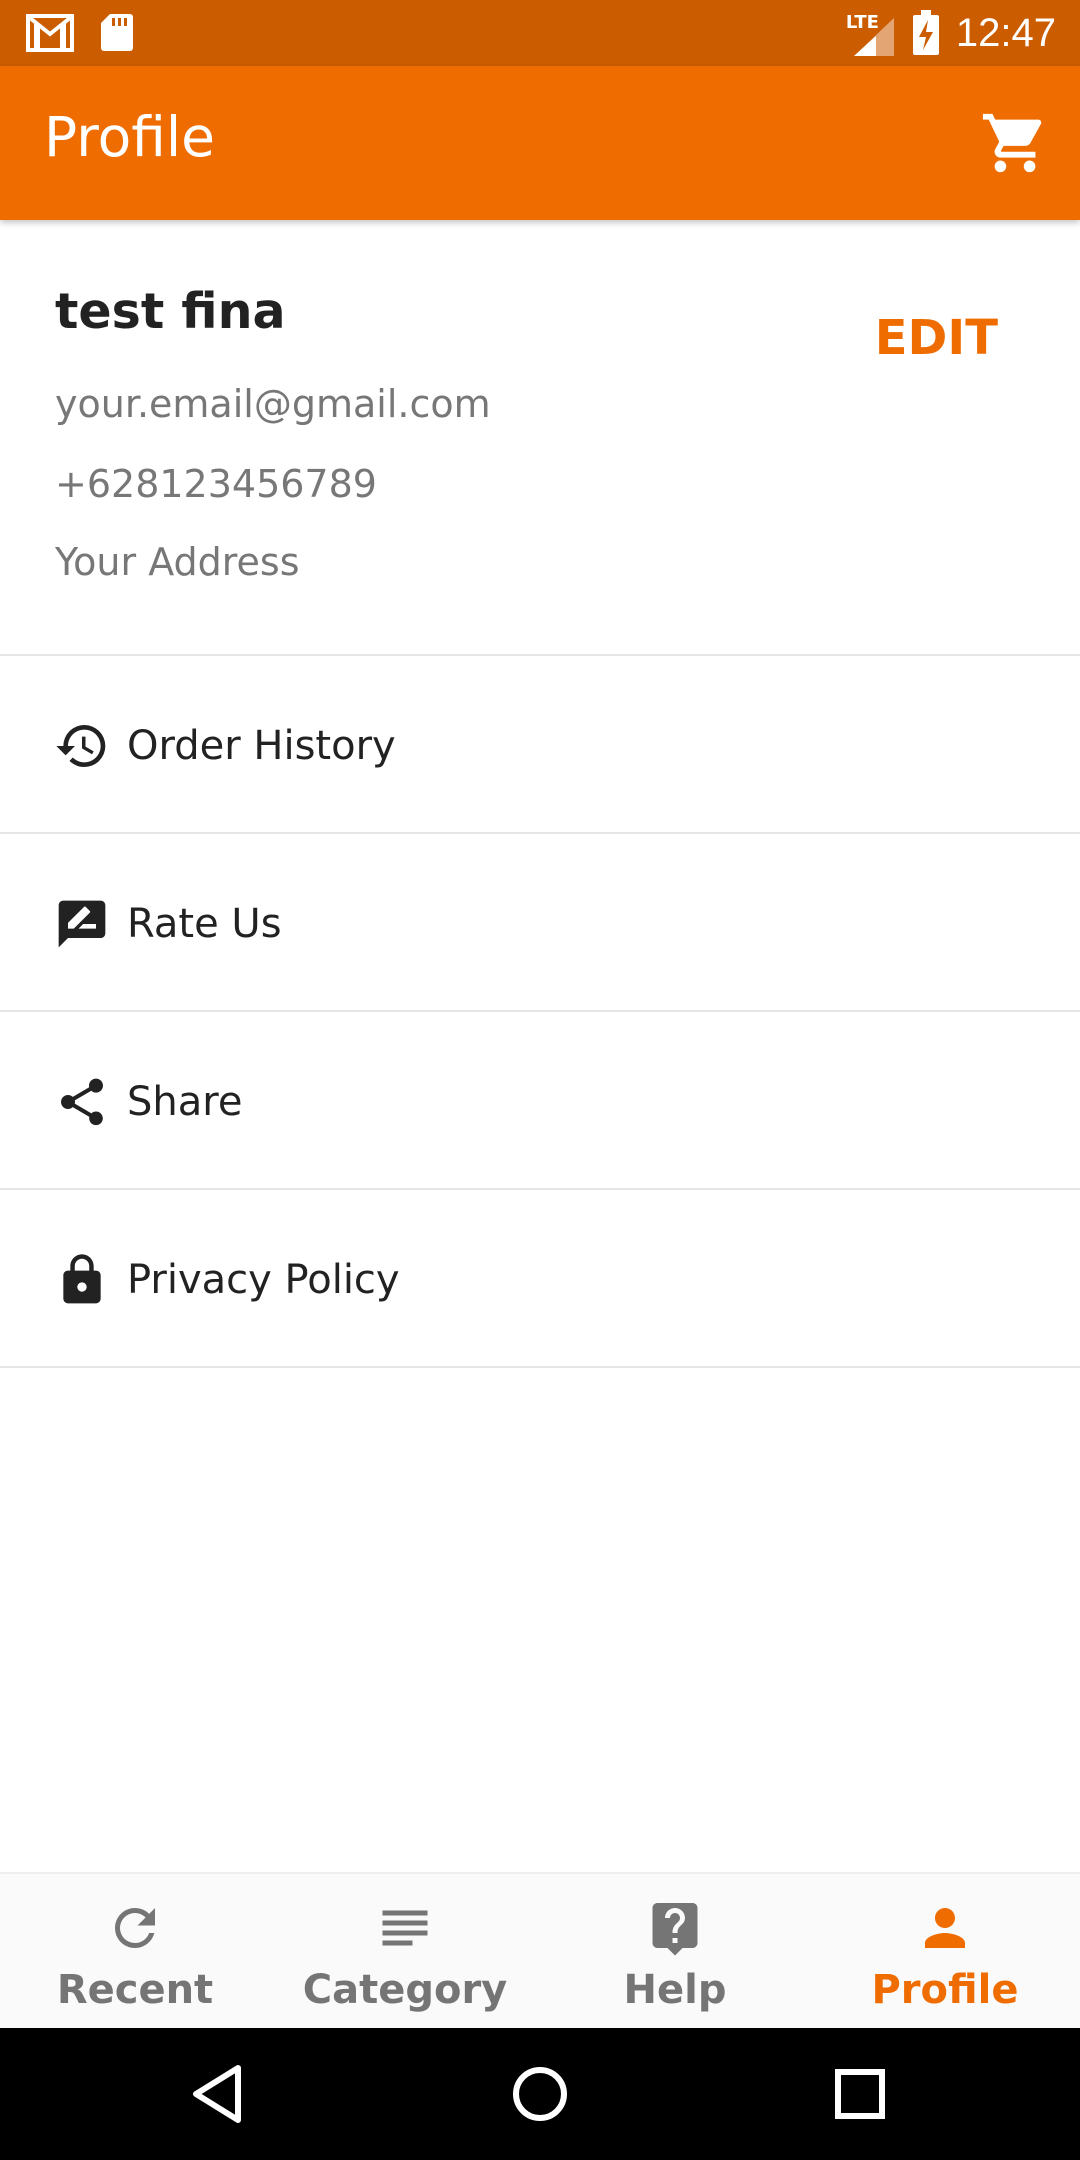  I want to click on menu-item-share: Share, so click(540, 1101).